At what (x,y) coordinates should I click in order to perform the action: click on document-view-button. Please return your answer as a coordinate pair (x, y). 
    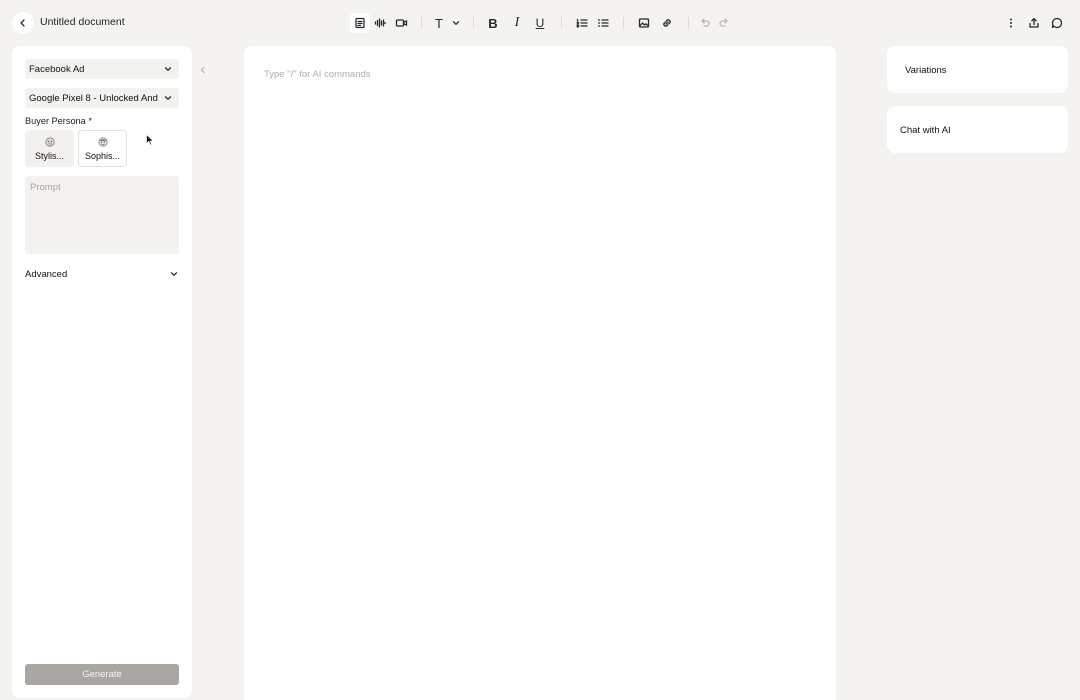
    Looking at the image, I should click on (360, 23).